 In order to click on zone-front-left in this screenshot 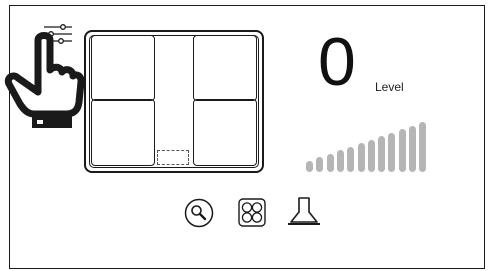, I will do `click(123, 68)`.